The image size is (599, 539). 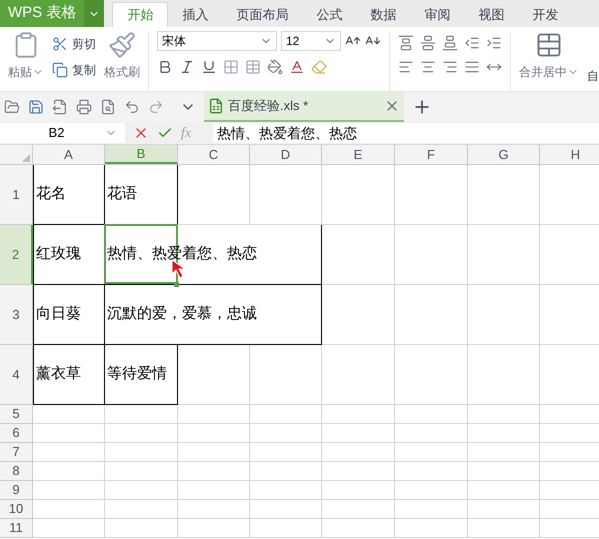 I want to click on justify-icon, so click(x=472, y=67).